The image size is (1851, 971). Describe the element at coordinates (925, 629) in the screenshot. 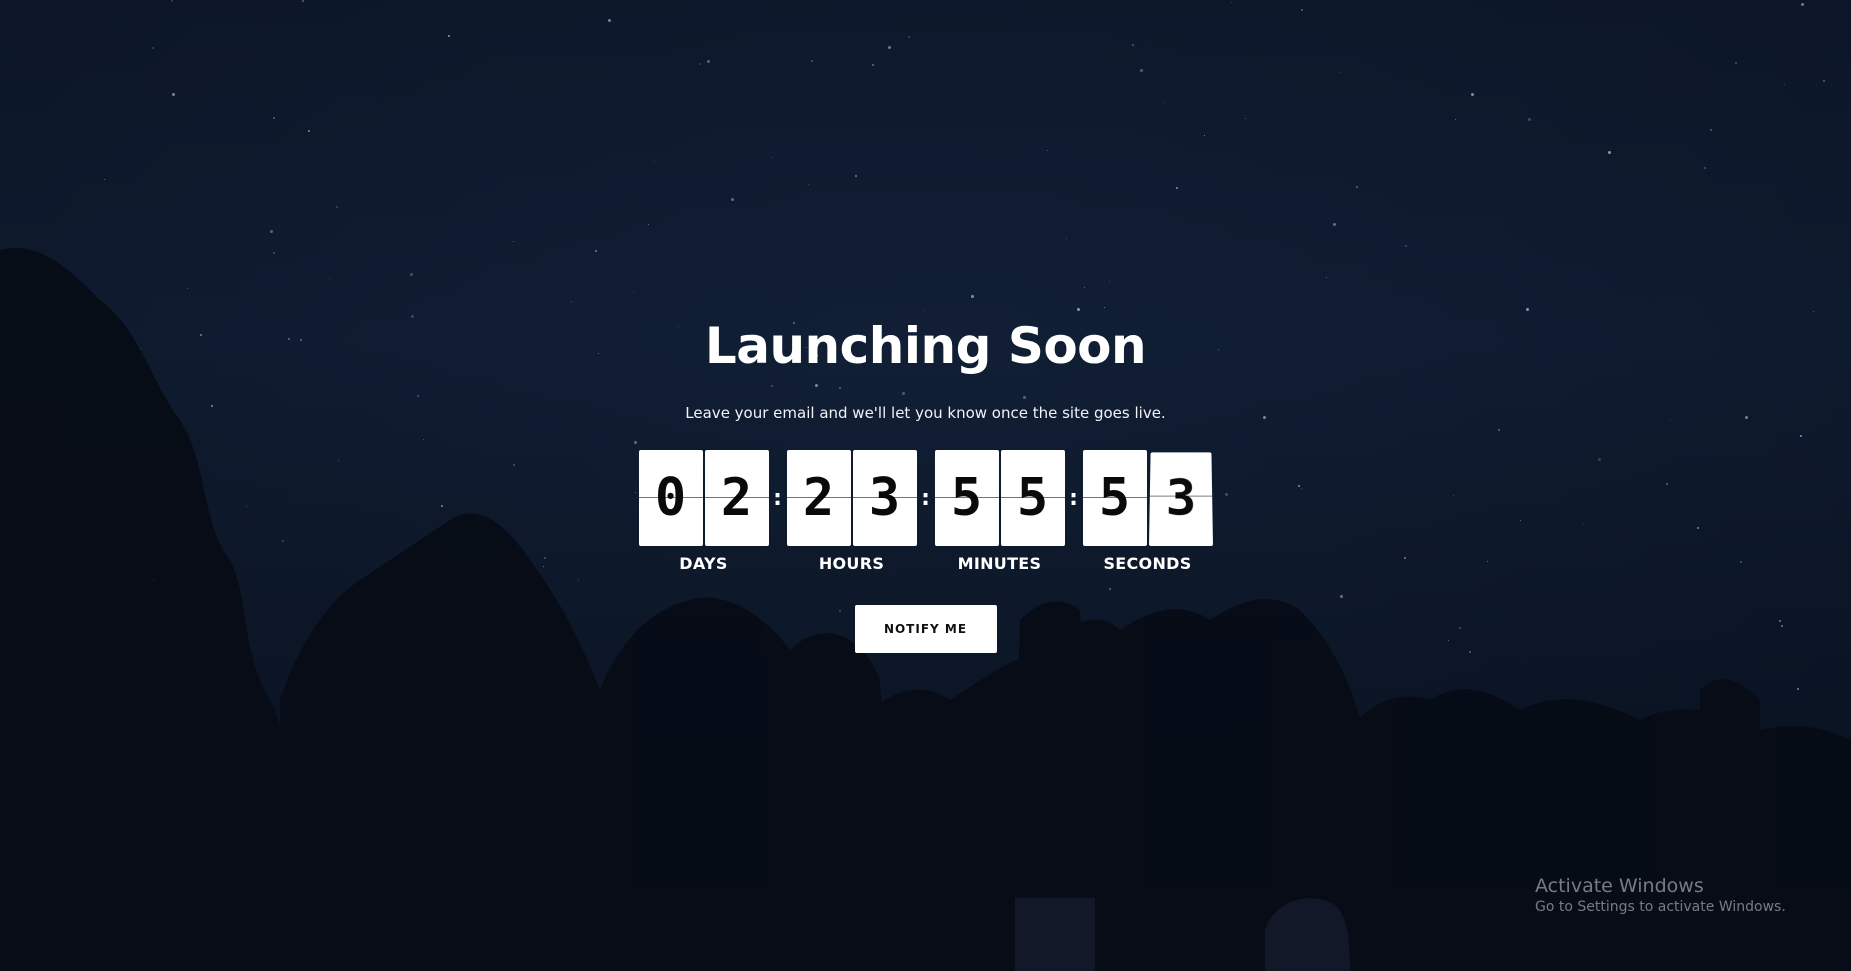

I see `notify-me-button: NOTIFY ME` at that location.